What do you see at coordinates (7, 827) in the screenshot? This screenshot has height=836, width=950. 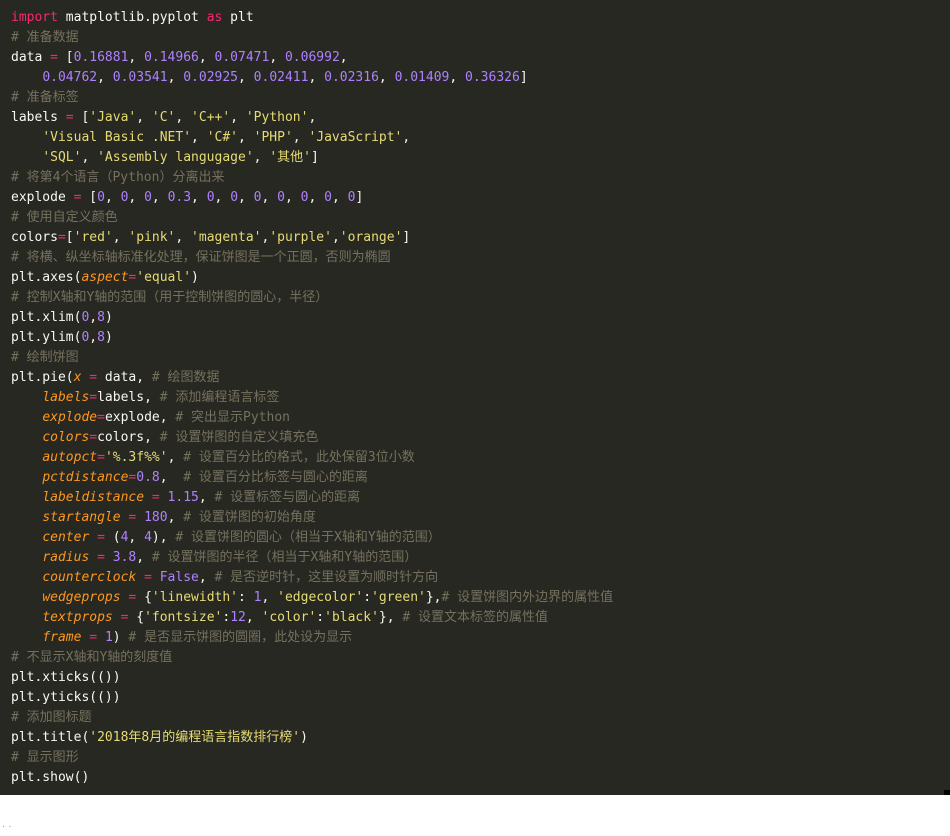 I see `footer-text: · ·` at bounding box center [7, 827].